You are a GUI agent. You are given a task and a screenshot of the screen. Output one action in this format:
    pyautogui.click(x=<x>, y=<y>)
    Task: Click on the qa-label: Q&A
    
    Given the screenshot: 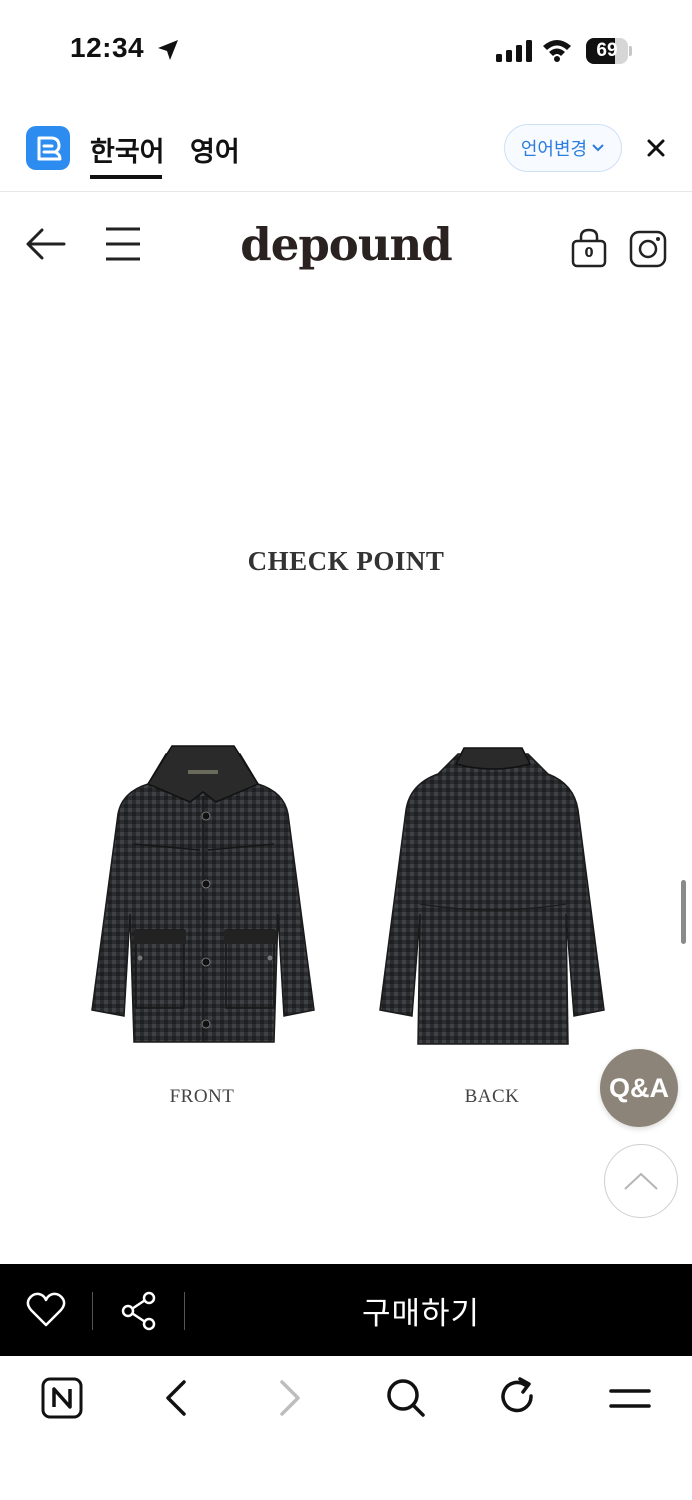 What is the action you would take?
    pyautogui.click(x=639, y=1087)
    